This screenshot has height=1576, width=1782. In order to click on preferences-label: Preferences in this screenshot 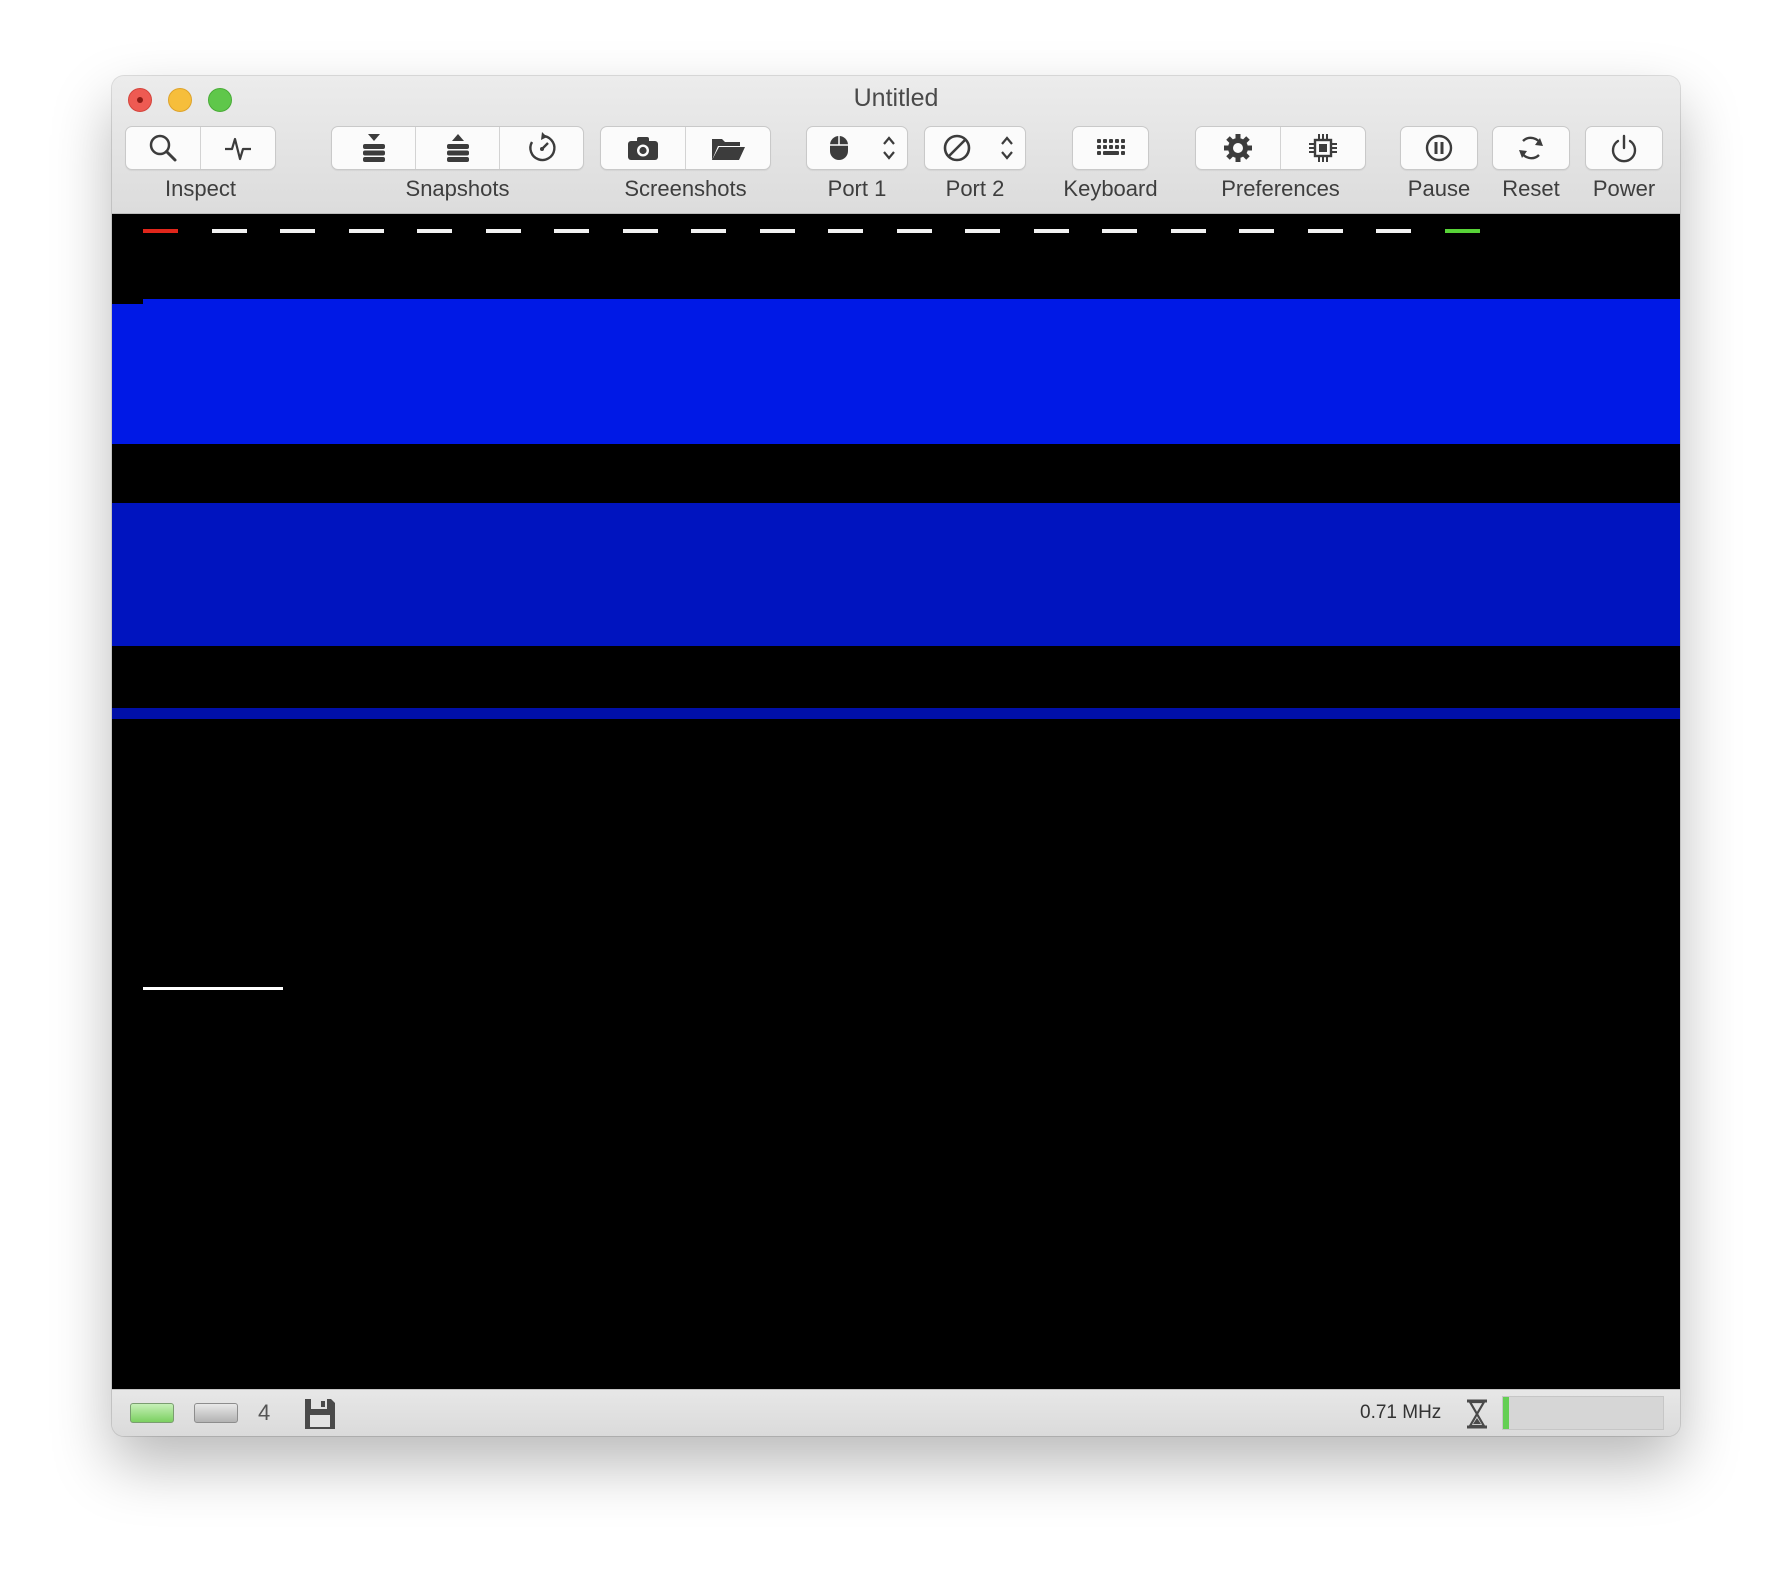, I will do `click(1280, 188)`.